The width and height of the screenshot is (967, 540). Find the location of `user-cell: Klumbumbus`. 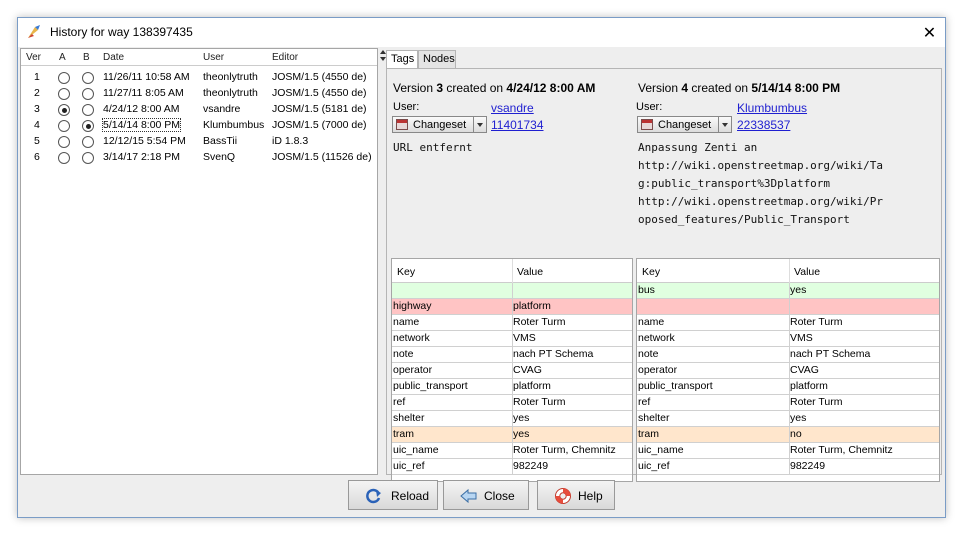

user-cell: Klumbumbus is located at coordinates (234, 125).